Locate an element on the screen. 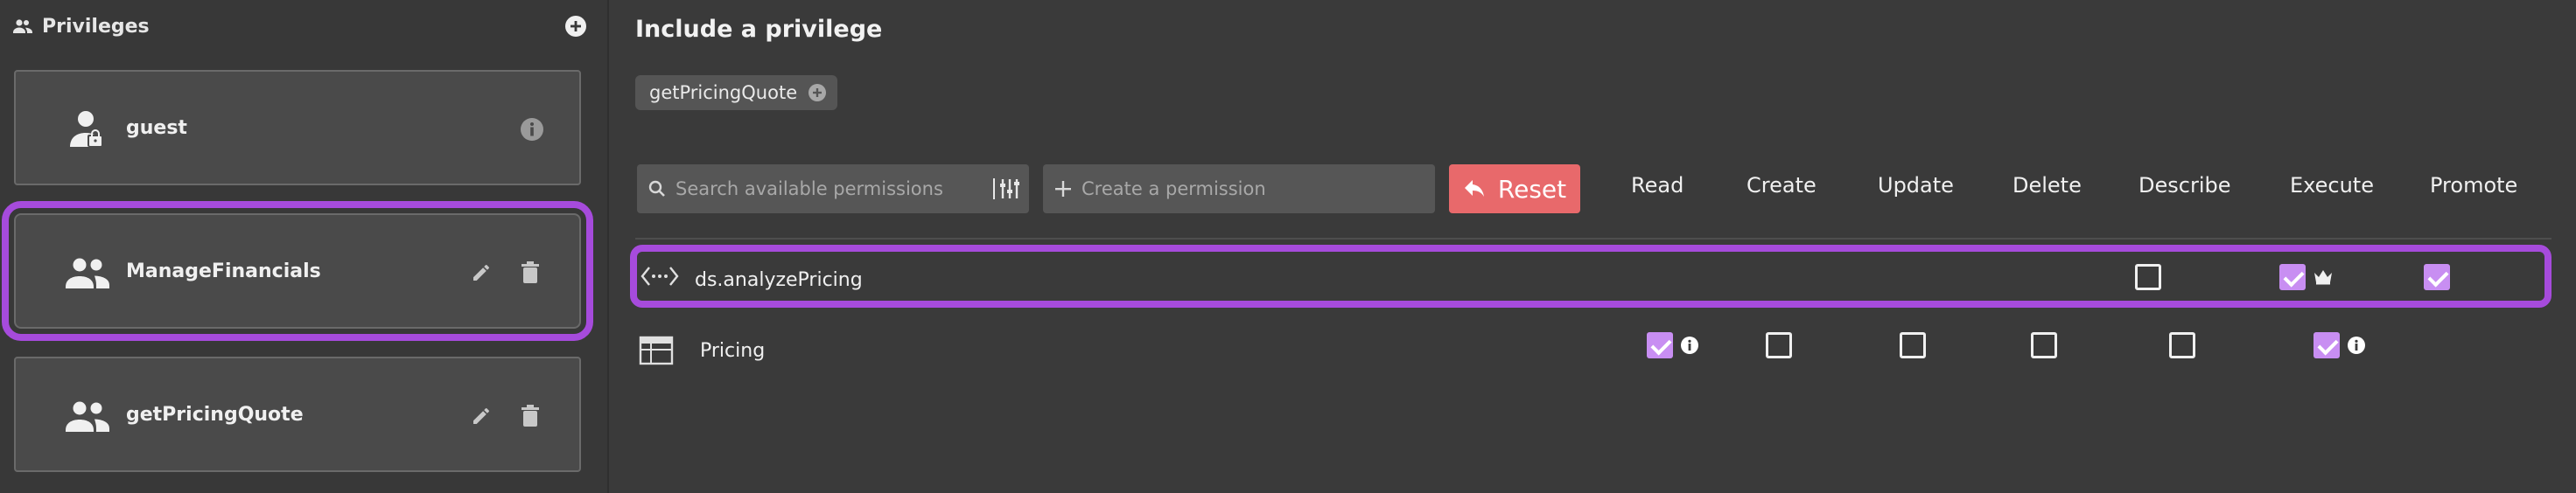 Image resolution: width=2576 pixels, height=493 pixels. privilege-card-getpricingquote: getPricingQuote is located at coordinates (297, 414).